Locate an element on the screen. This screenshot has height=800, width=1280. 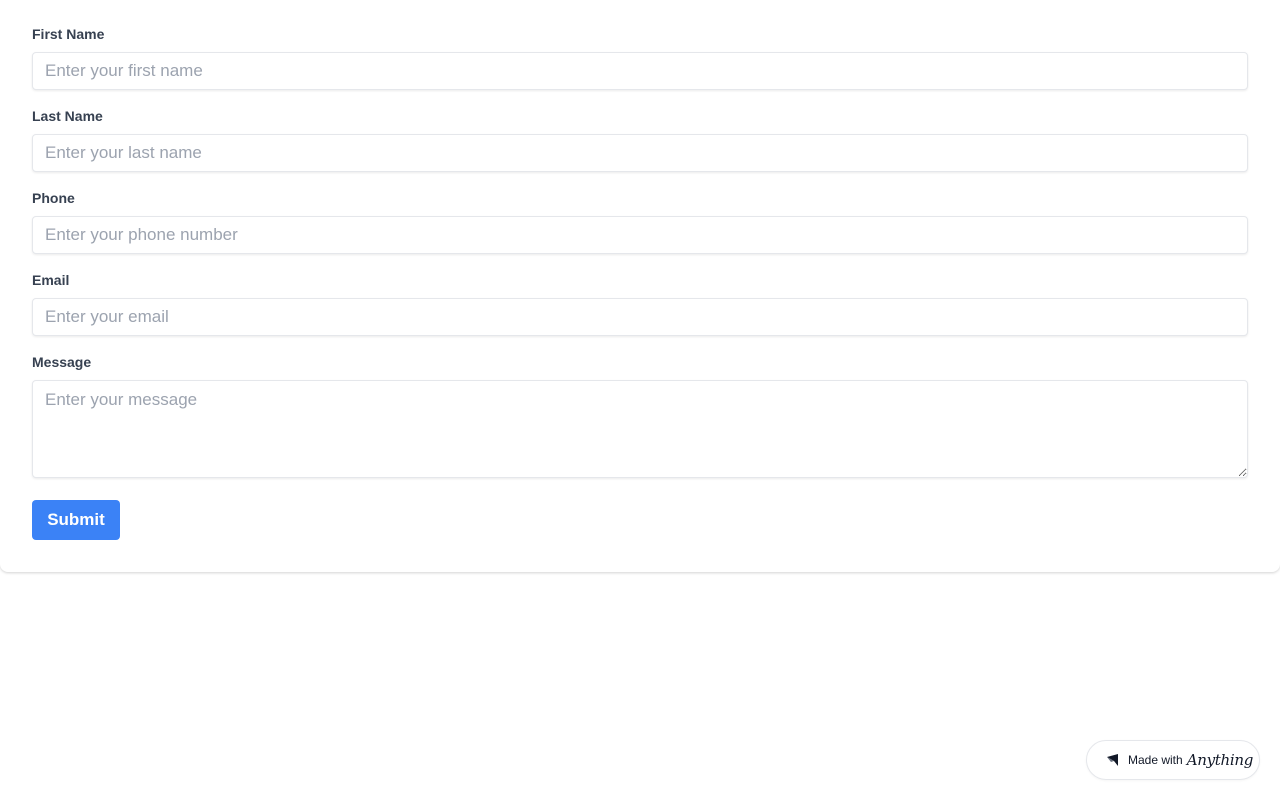
last-name-field: Last Name is located at coordinates (640, 139).